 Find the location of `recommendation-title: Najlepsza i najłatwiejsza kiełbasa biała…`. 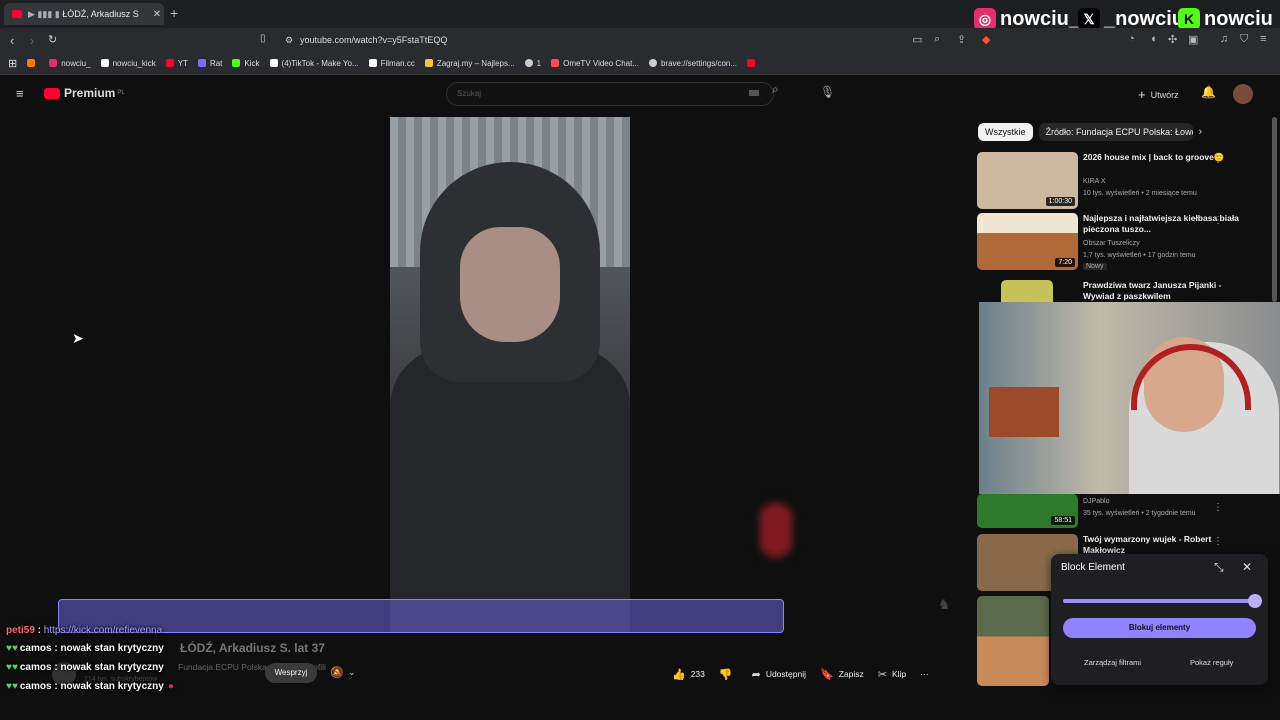

recommendation-title: Najlepsza i najłatwiejsza kiełbasa biała… is located at coordinates (1168, 224).